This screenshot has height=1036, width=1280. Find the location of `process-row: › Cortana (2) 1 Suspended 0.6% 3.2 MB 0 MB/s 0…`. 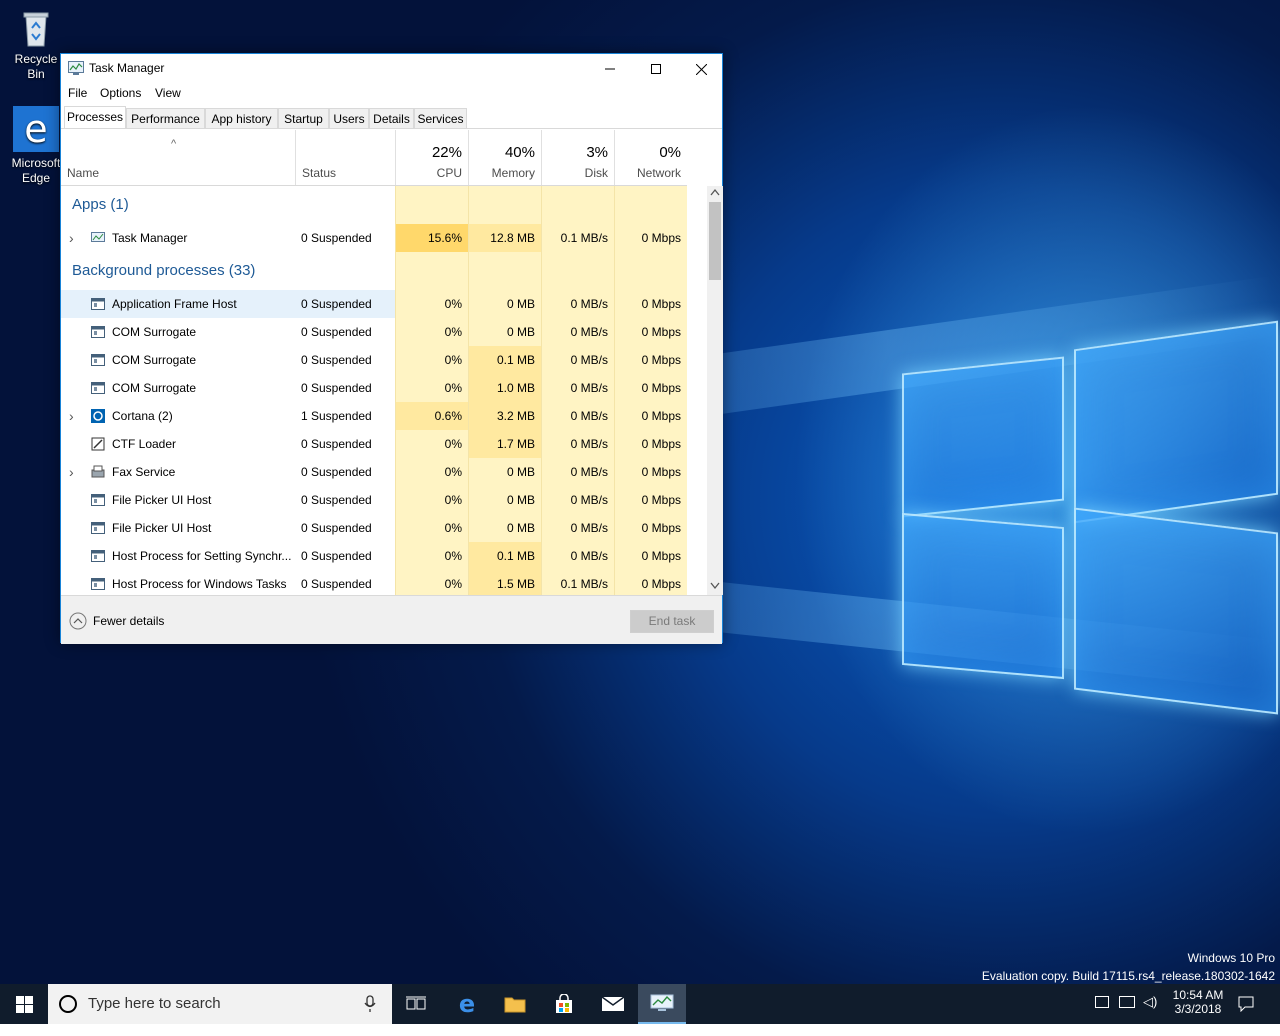

process-row: › Cortana (2) 1 Suspended 0.6% 3.2 MB 0 MB/s 0… is located at coordinates (374, 416).